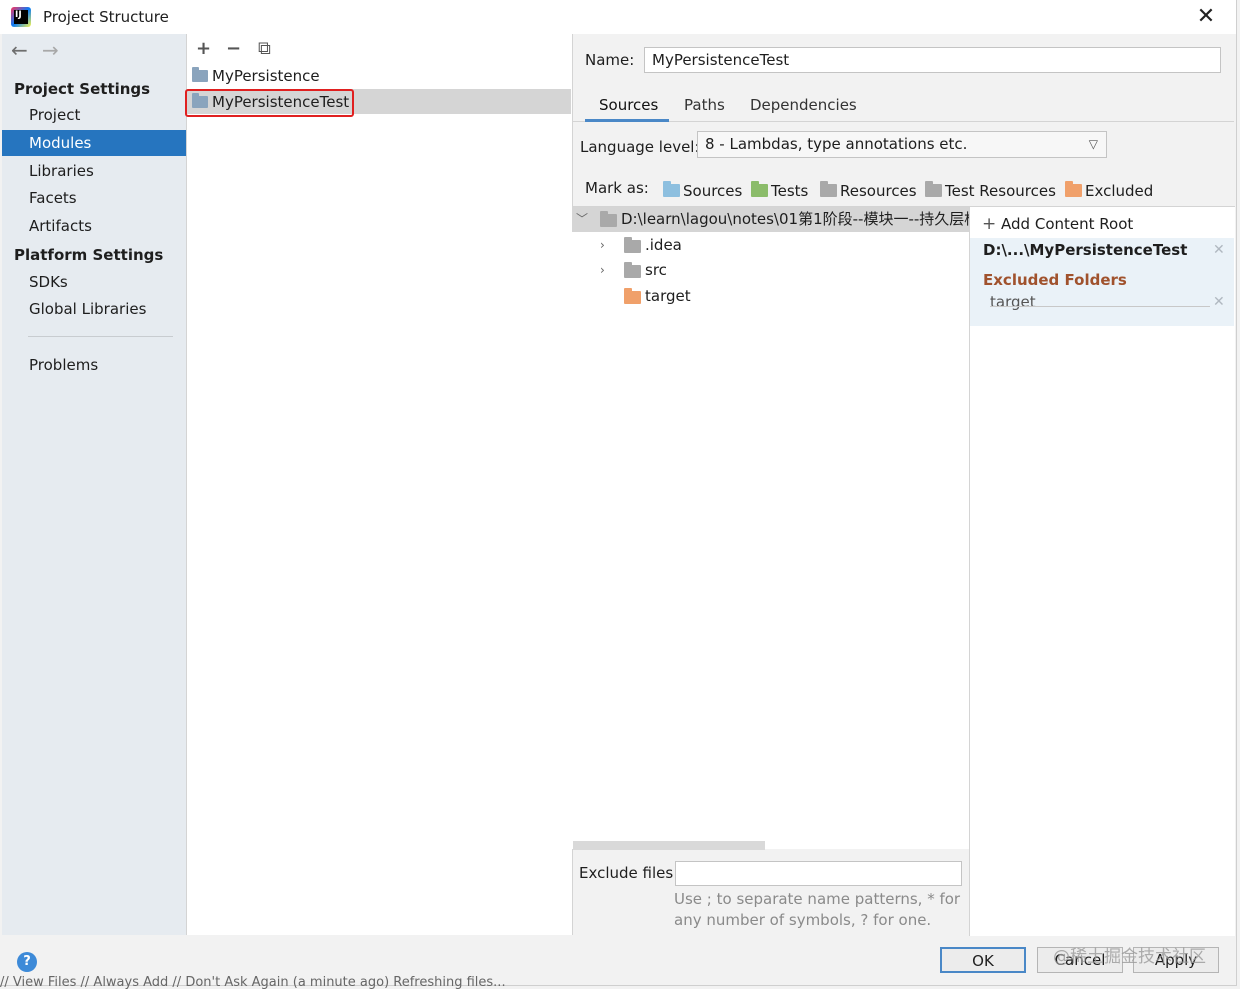 The width and height of the screenshot is (1240, 989). I want to click on window-title: Project Structure, so click(106, 17).